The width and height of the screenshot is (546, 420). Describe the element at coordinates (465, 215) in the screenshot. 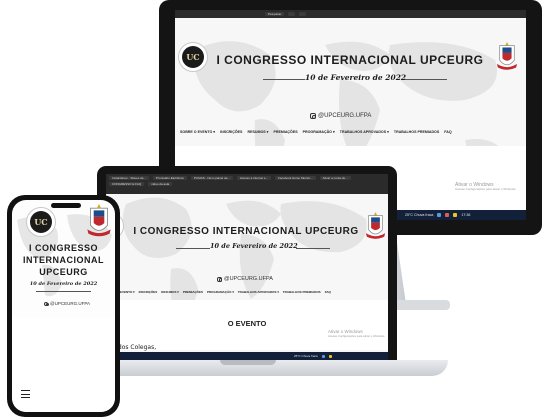

I see `clock-time: 17:36` at that location.